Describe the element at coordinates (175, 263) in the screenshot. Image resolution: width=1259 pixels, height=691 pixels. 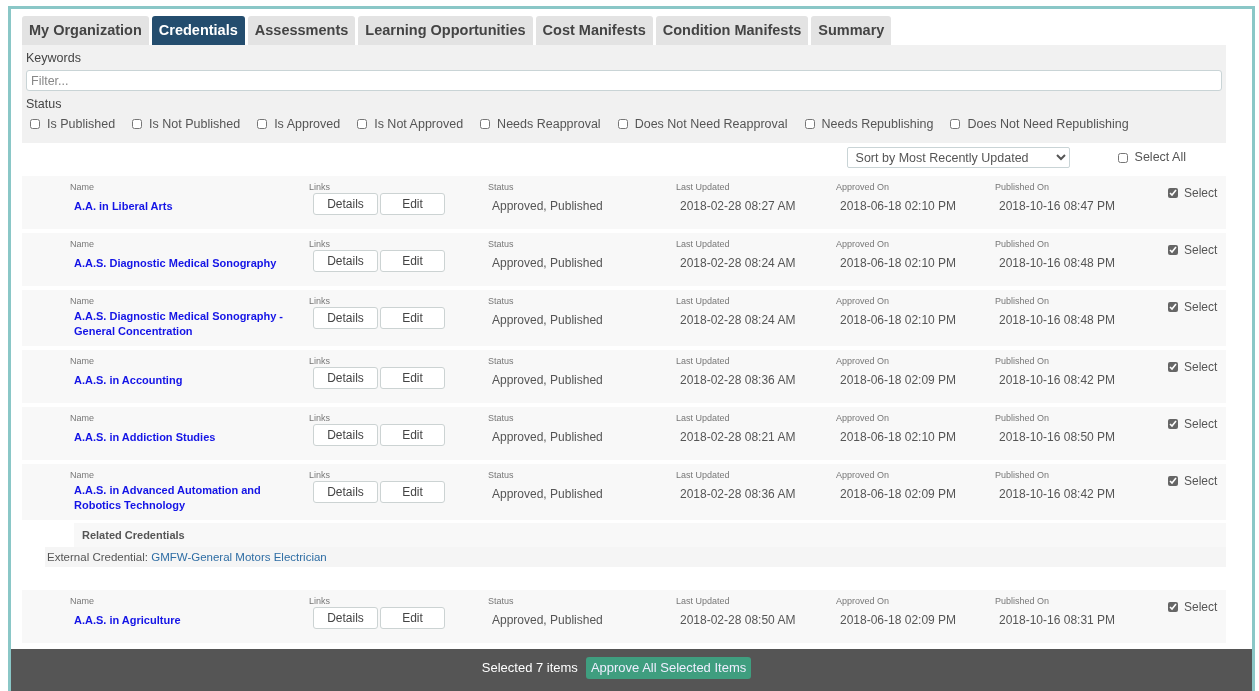
I see `credential-link: A.A.S. Diagnostic Medical Sonography` at that location.